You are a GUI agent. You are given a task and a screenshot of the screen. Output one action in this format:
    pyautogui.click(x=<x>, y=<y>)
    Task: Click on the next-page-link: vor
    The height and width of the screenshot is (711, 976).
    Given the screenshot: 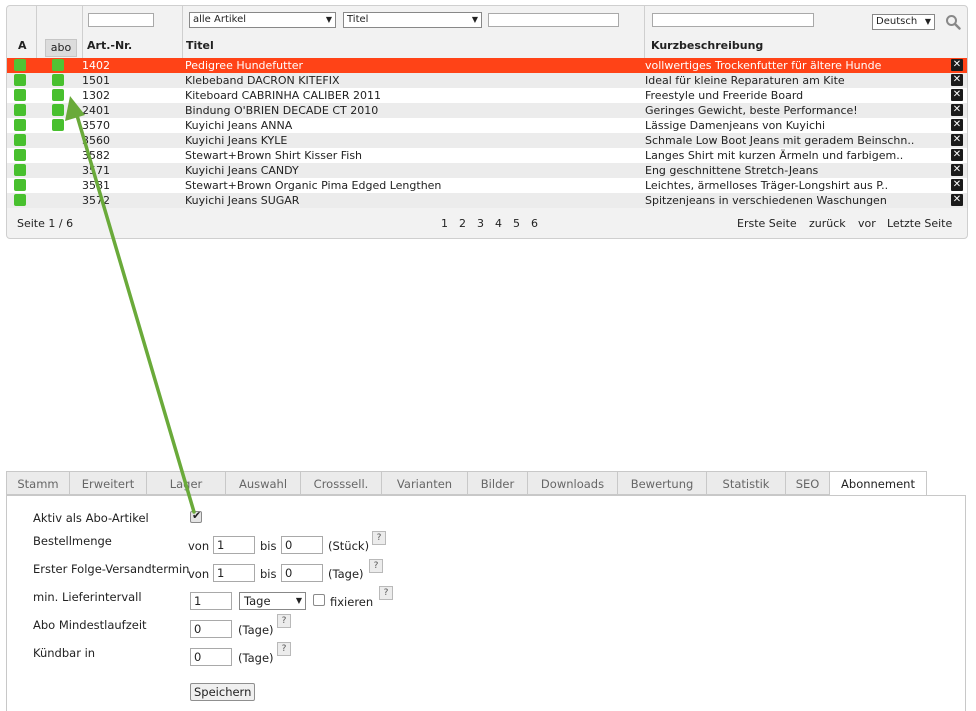 What is the action you would take?
    pyautogui.click(x=867, y=223)
    